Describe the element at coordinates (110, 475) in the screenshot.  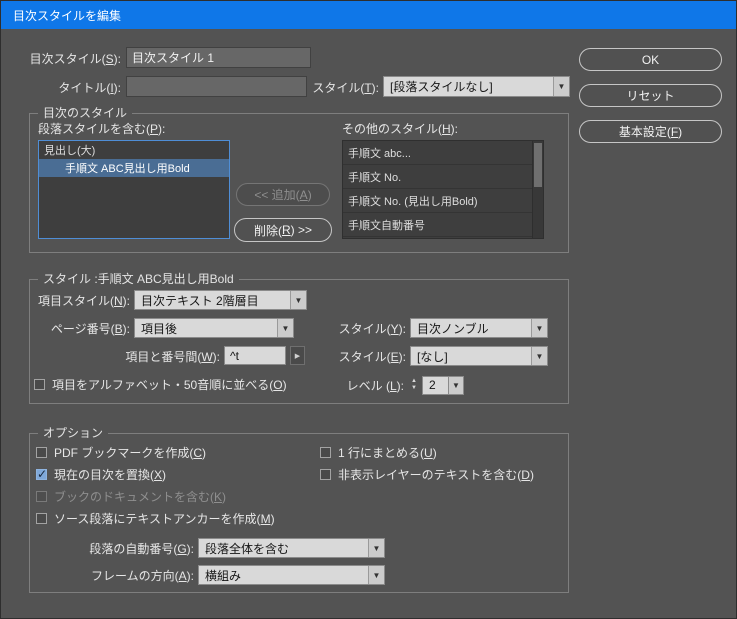
I see `checkbox-label: 現在の目次を置換(X)` at that location.